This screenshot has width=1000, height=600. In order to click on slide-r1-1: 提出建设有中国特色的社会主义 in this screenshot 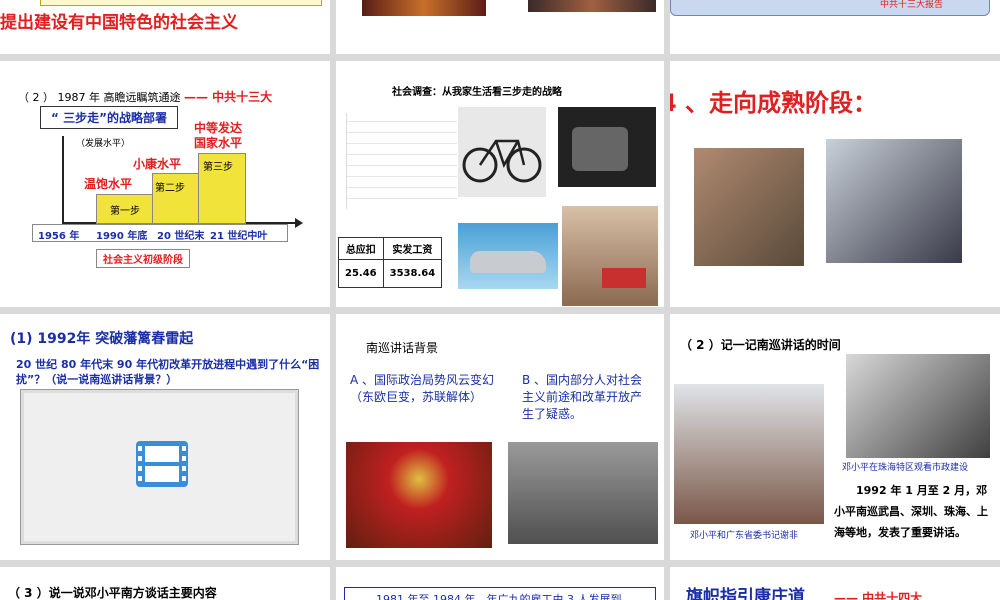, I will do `click(165, 27)`.